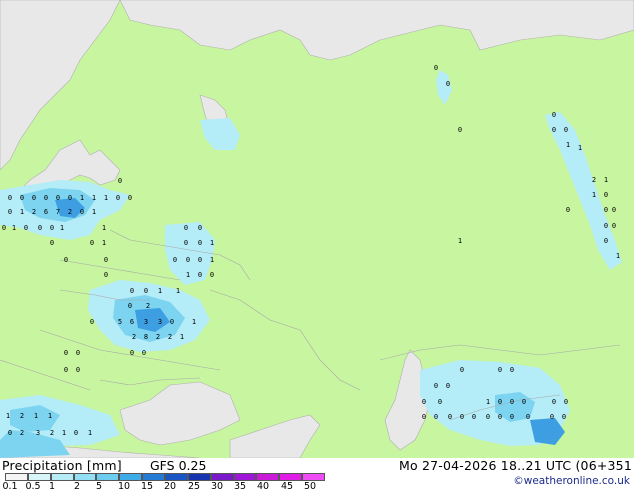 Image resolution: width=634 pixels, height=492 pixels. I want to click on color-scale-label: 35, so click(240, 486).